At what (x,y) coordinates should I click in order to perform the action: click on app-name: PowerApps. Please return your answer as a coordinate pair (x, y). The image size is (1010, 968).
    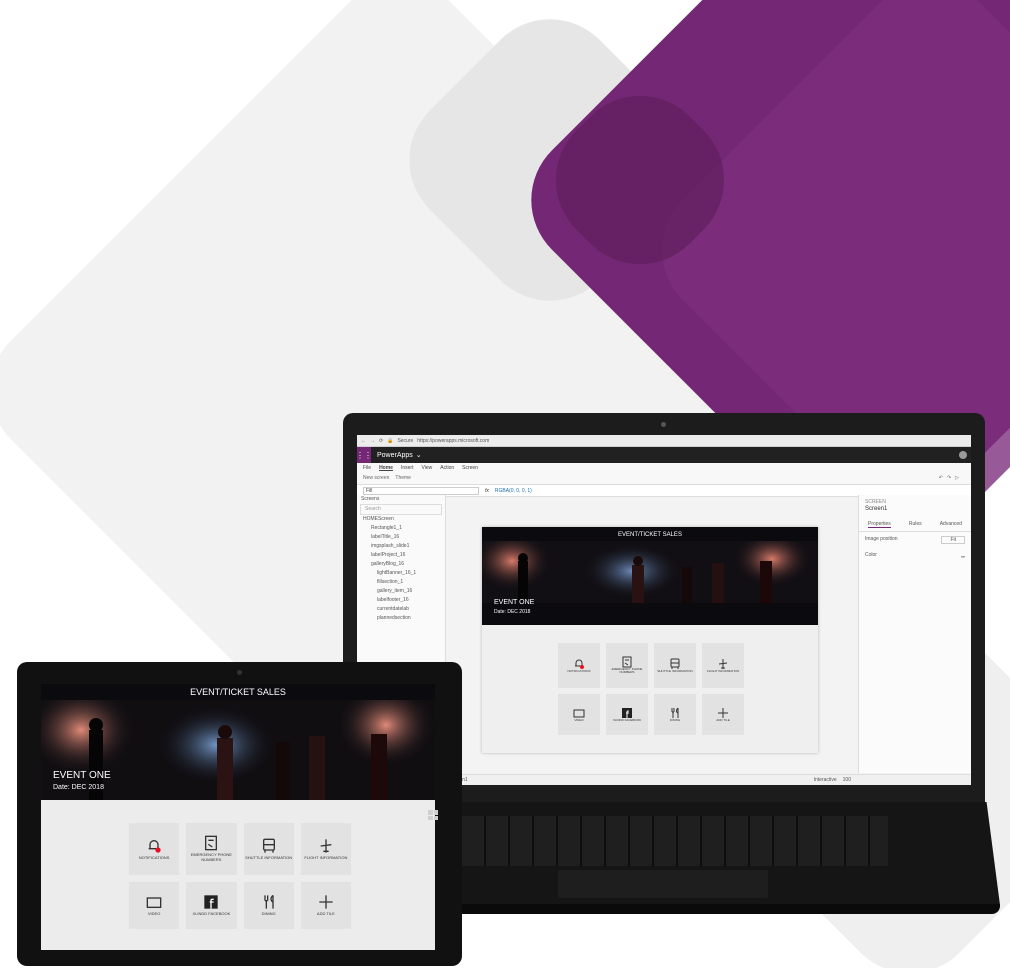
    Looking at the image, I should click on (395, 455).